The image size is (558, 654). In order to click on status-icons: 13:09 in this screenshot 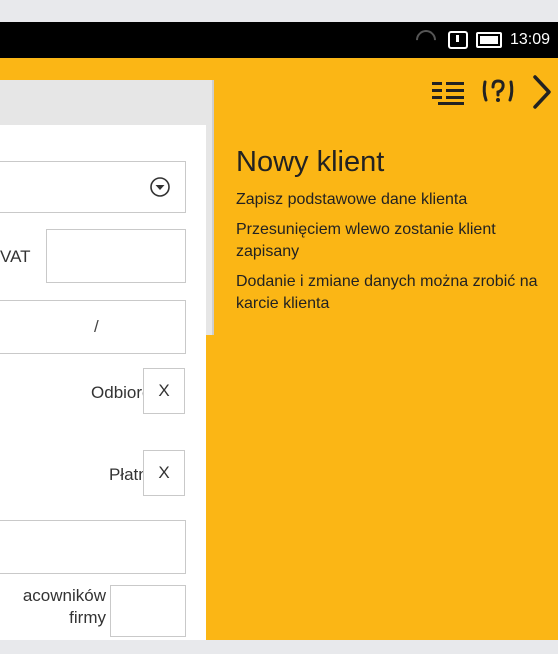, I will do `click(480, 40)`.